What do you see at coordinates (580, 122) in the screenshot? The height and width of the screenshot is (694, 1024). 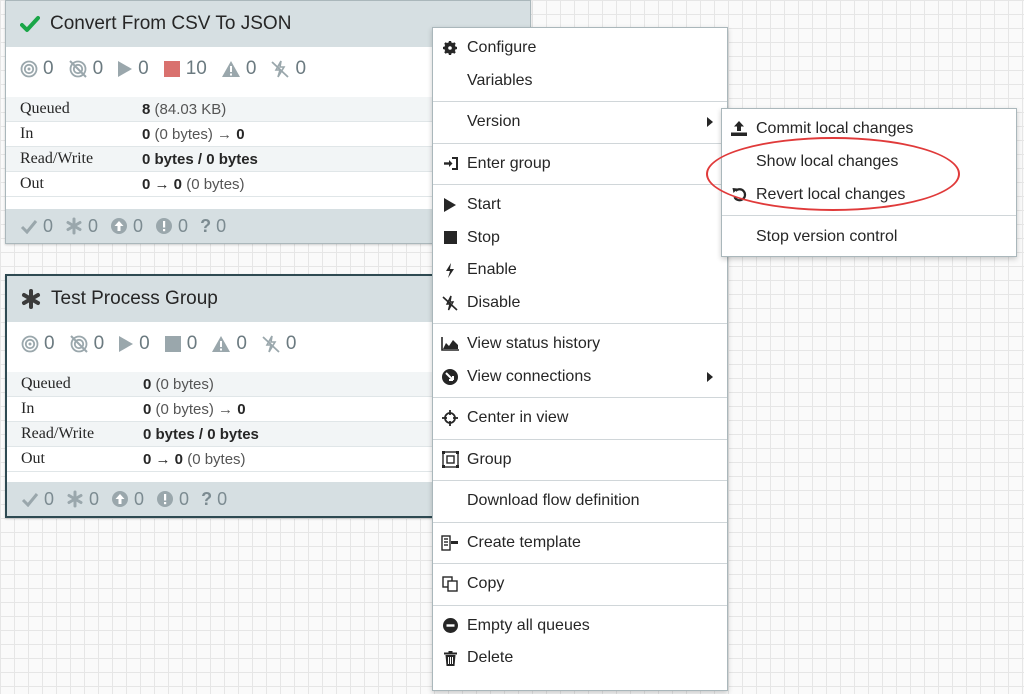 I see `menu-item-version: Version` at bounding box center [580, 122].